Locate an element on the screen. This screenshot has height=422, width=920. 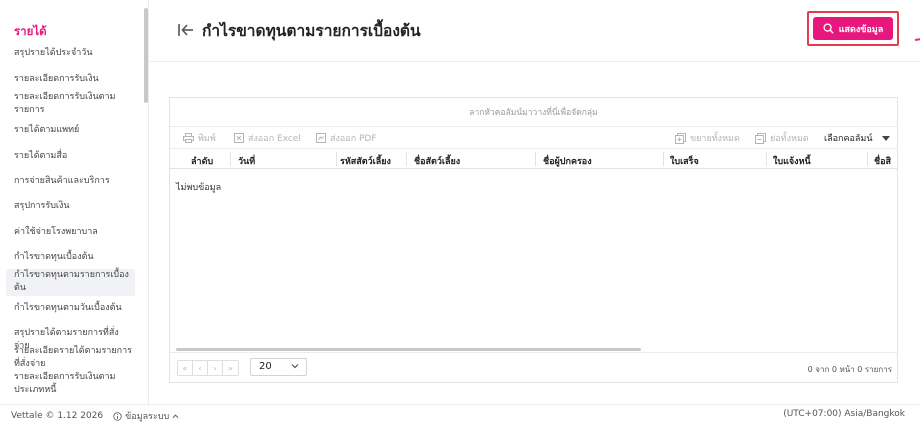
grid-pager-bar: « ‹ › » 20 0 จาก 0 หน้า 0 รายการ is located at coordinates (533, 367).